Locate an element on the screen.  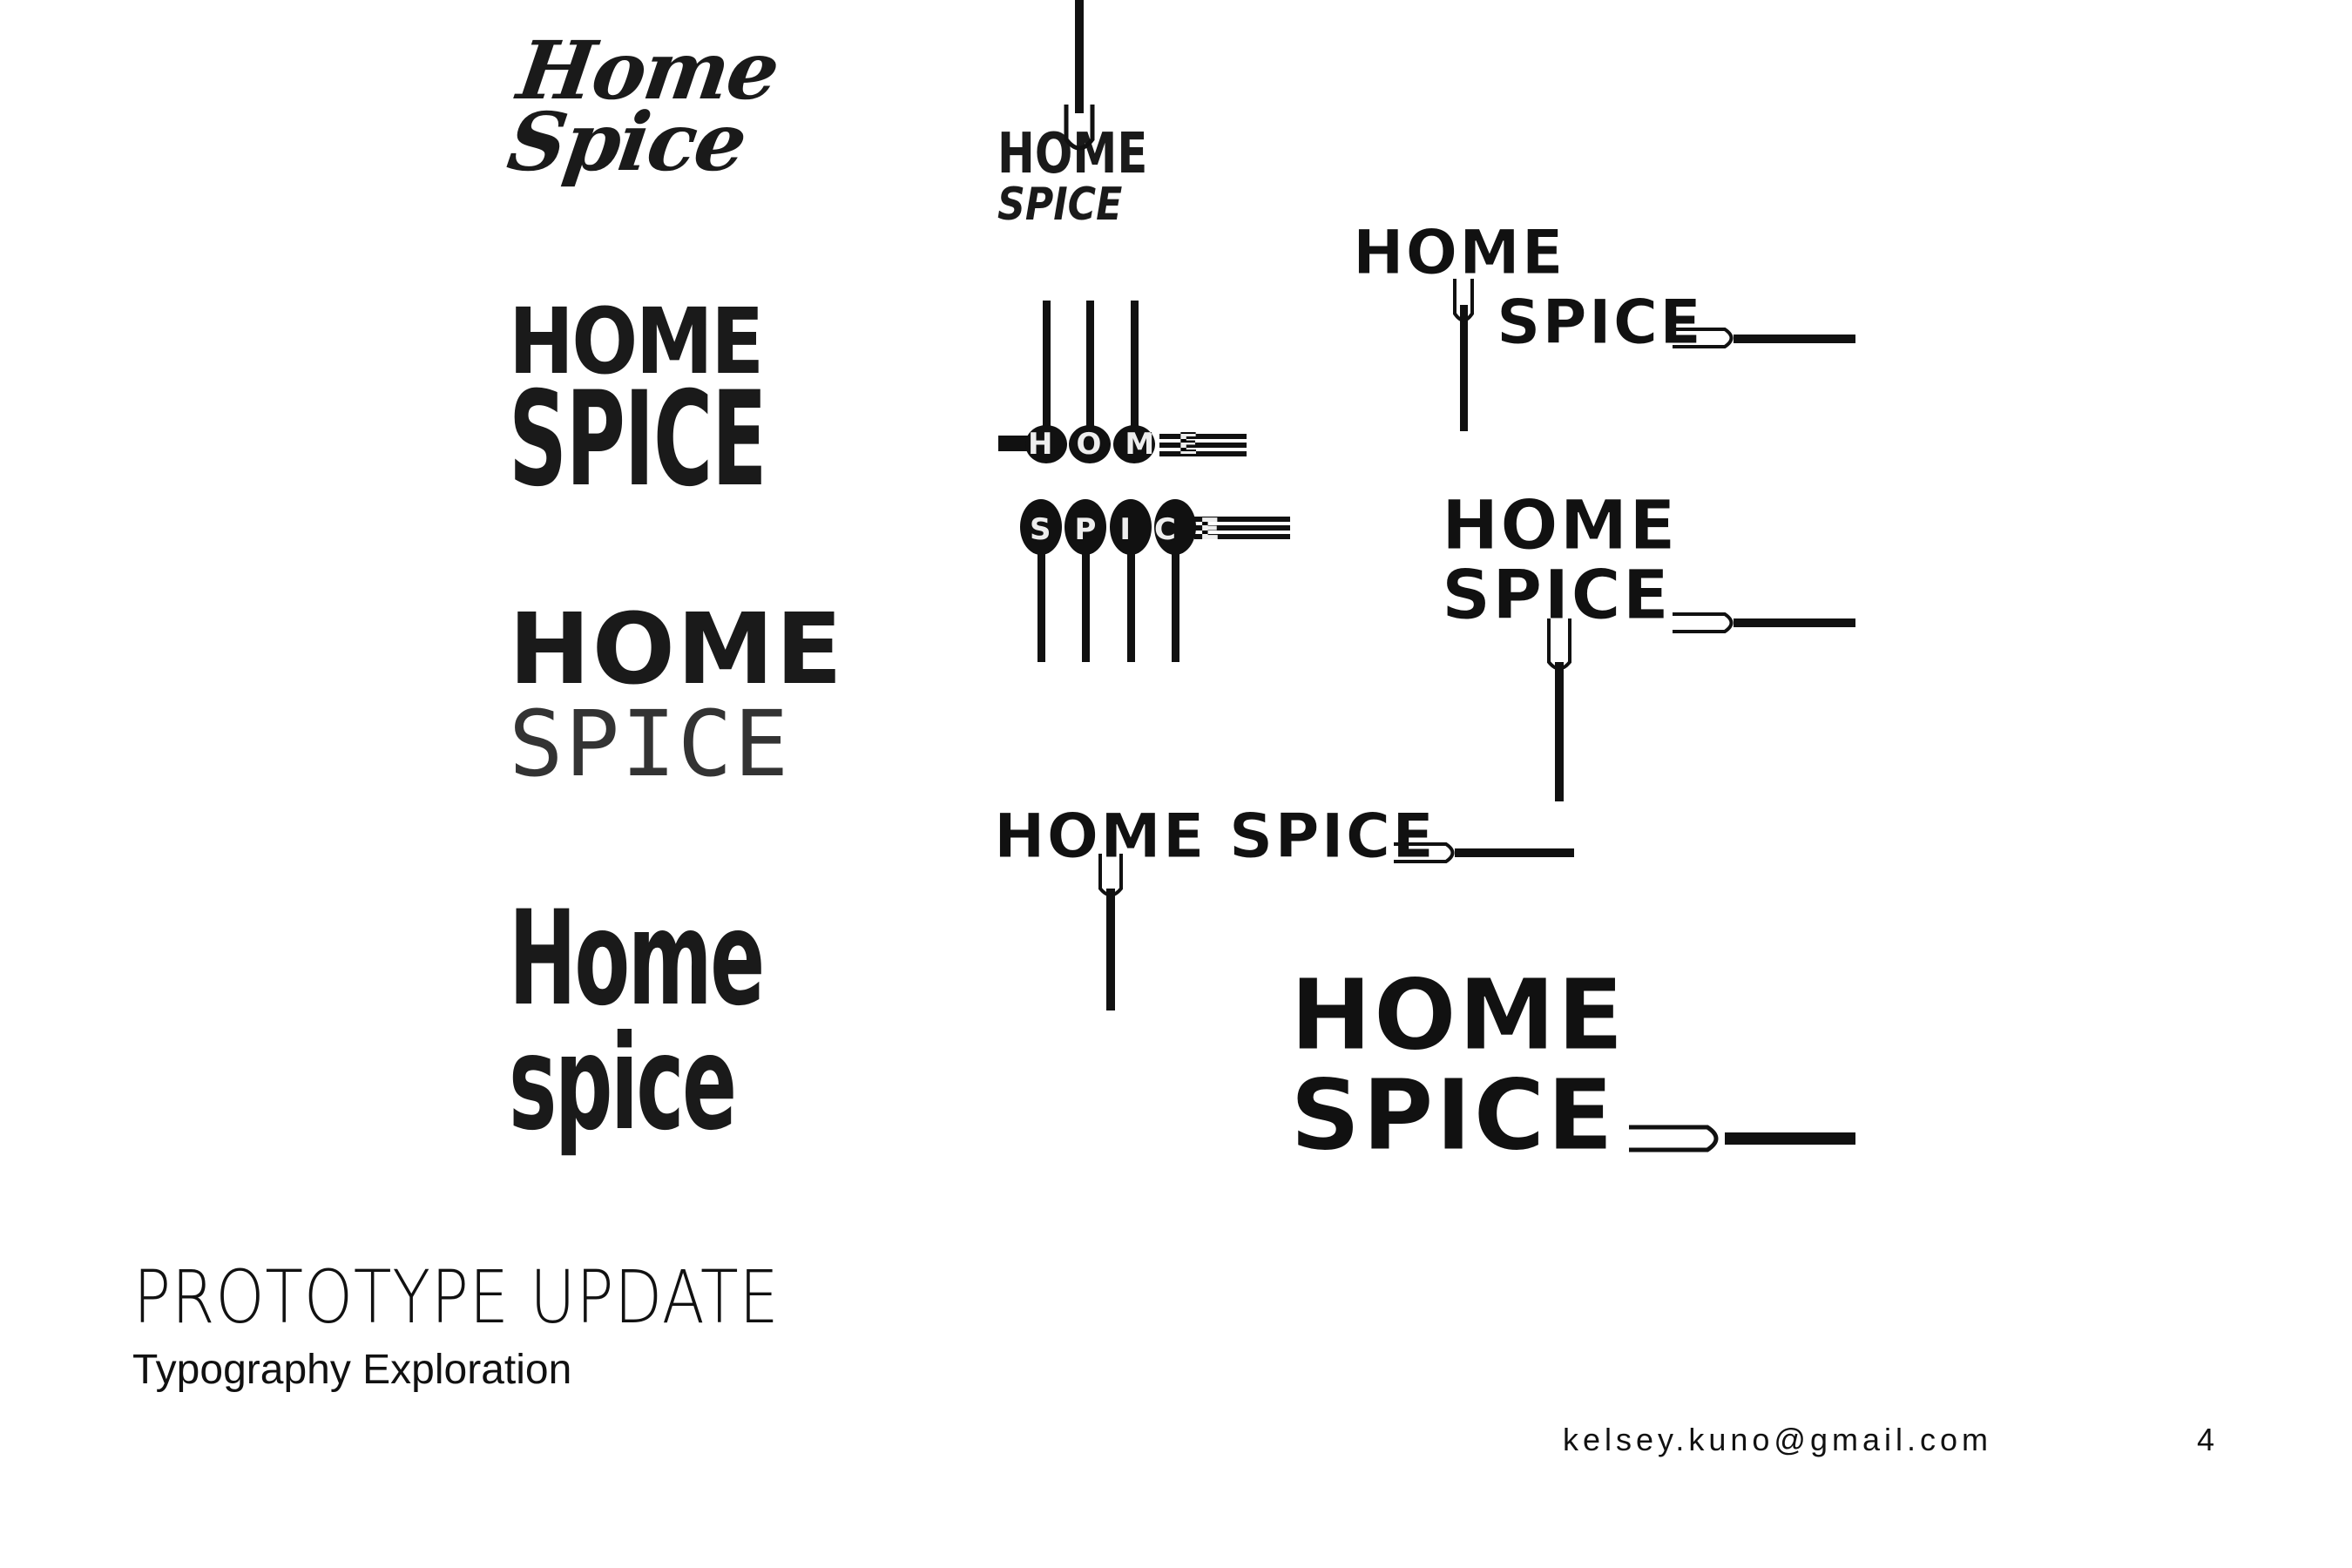
logo-bold-block: HOME SPICE is located at coordinates (716, 400).